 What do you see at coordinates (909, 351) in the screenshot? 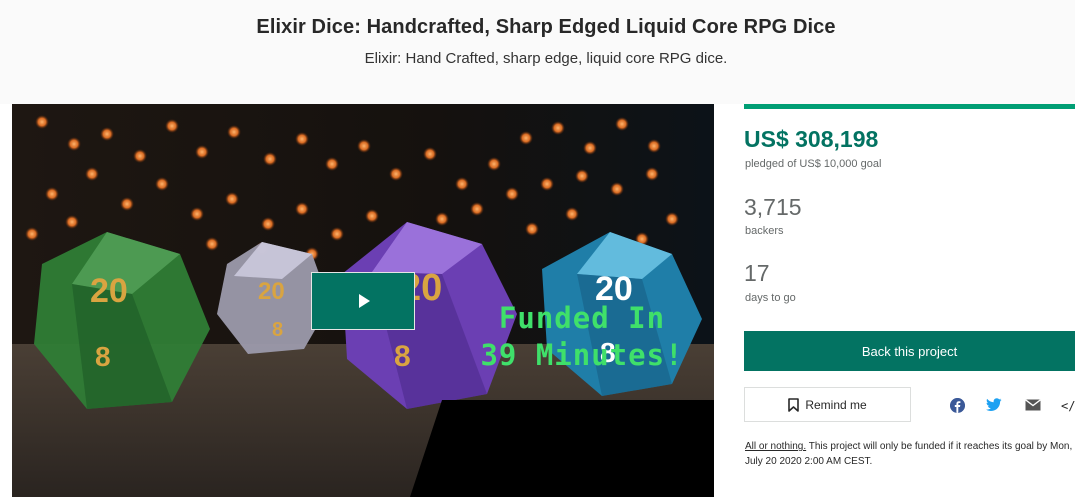
I see `back-this-project-button: Back this project` at bounding box center [909, 351].